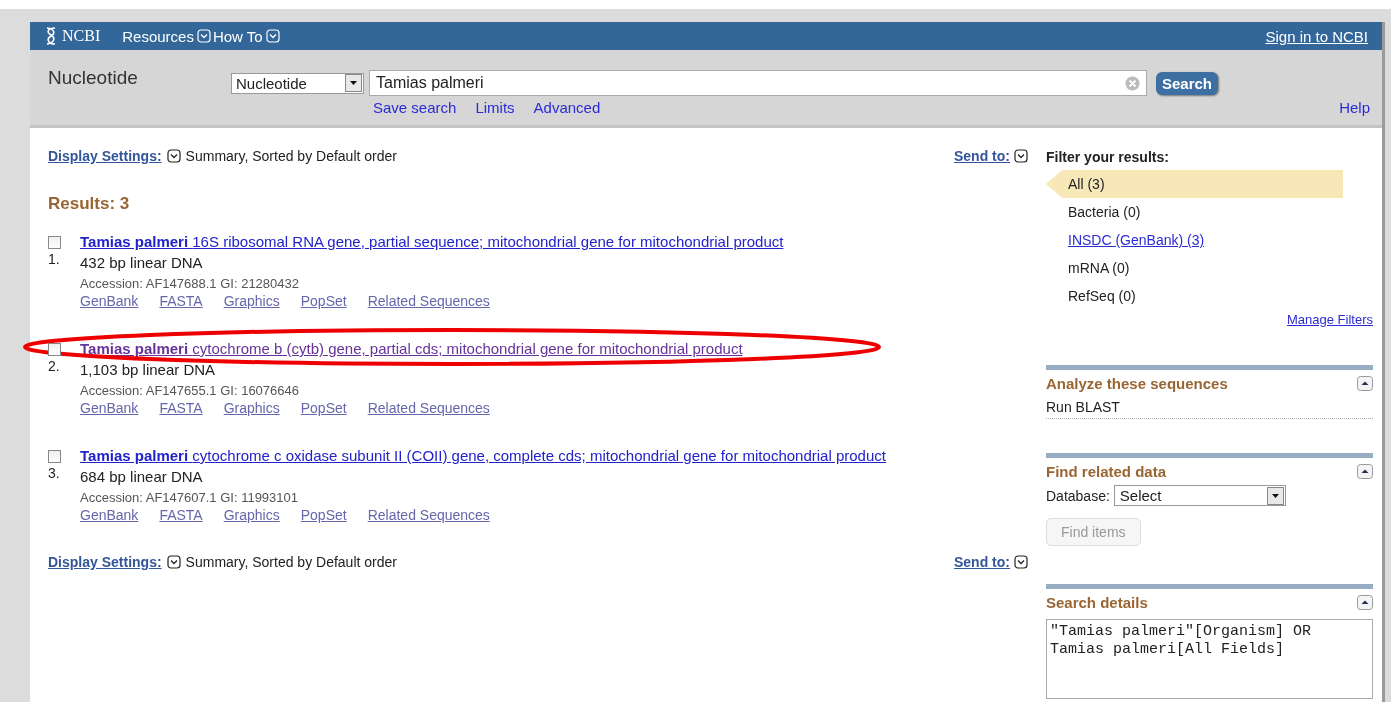 This screenshot has height=702, width=1391. What do you see at coordinates (1209, 659) in the screenshot?
I see `search-details-field: "Tamias palmeri"[Organism] OR Tamias palmeri[All Fields]` at bounding box center [1209, 659].